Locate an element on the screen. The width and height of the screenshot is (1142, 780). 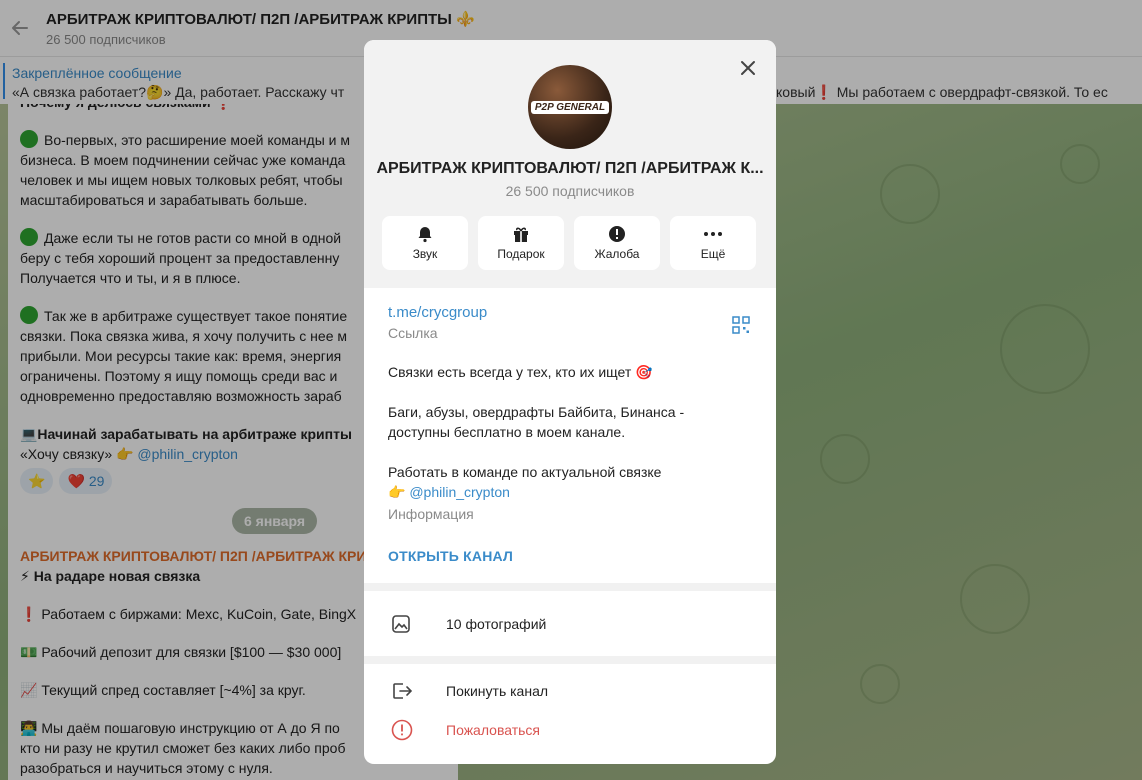
link-caption: Ссылка is located at coordinates (413, 333).